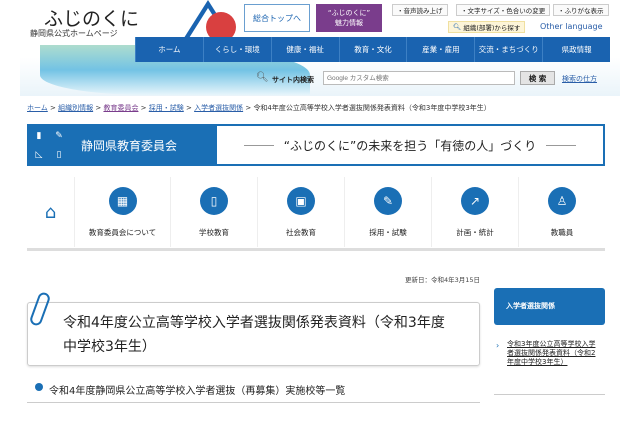 Image resolution: width=640 pixels, height=426 pixels. What do you see at coordinates (301, 200) in the screenshot?
I see `device-icon: ▣` at bounding box center [301, 200].